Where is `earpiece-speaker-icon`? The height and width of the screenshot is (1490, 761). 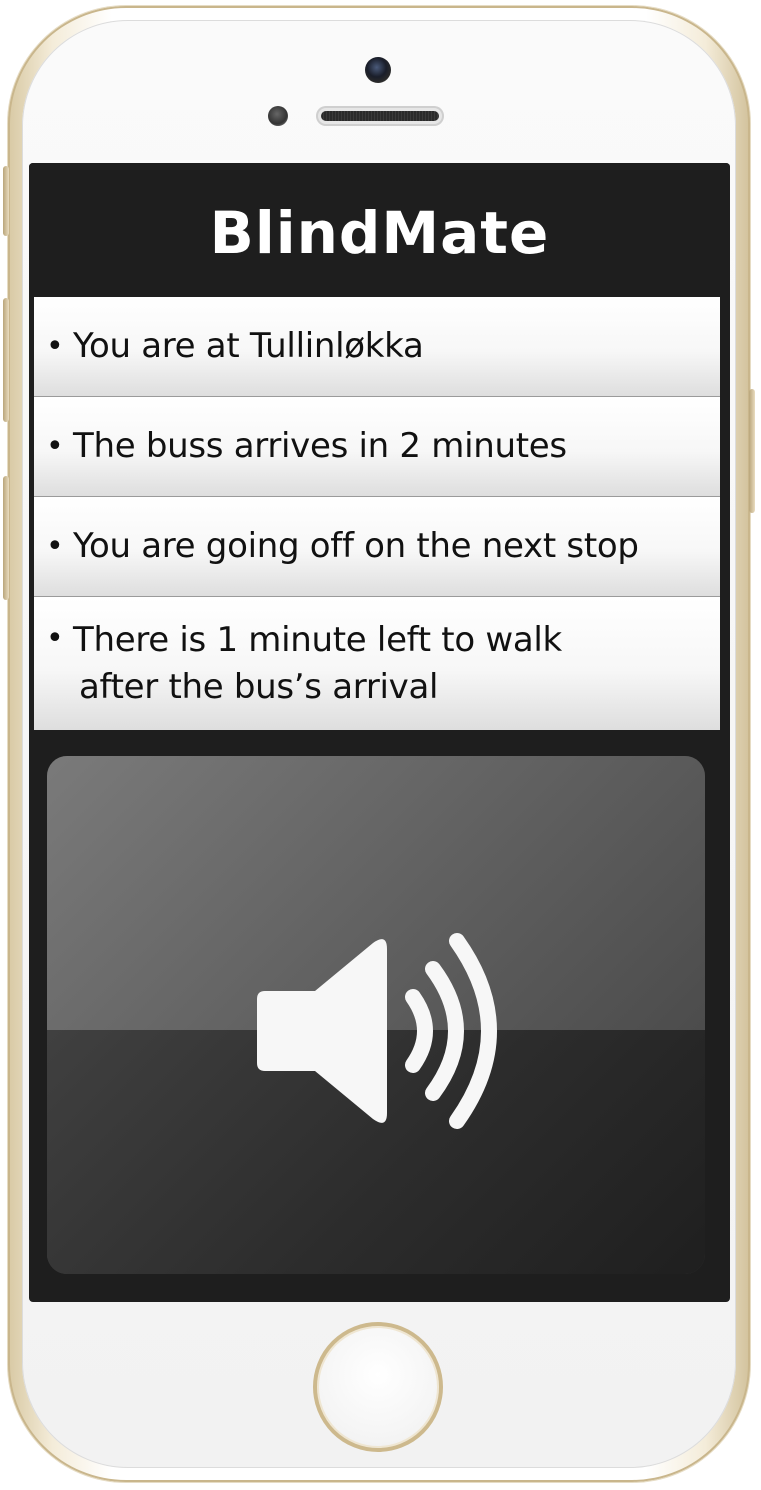 earpiece-speaker-icon is located at coordinates (380, 116).